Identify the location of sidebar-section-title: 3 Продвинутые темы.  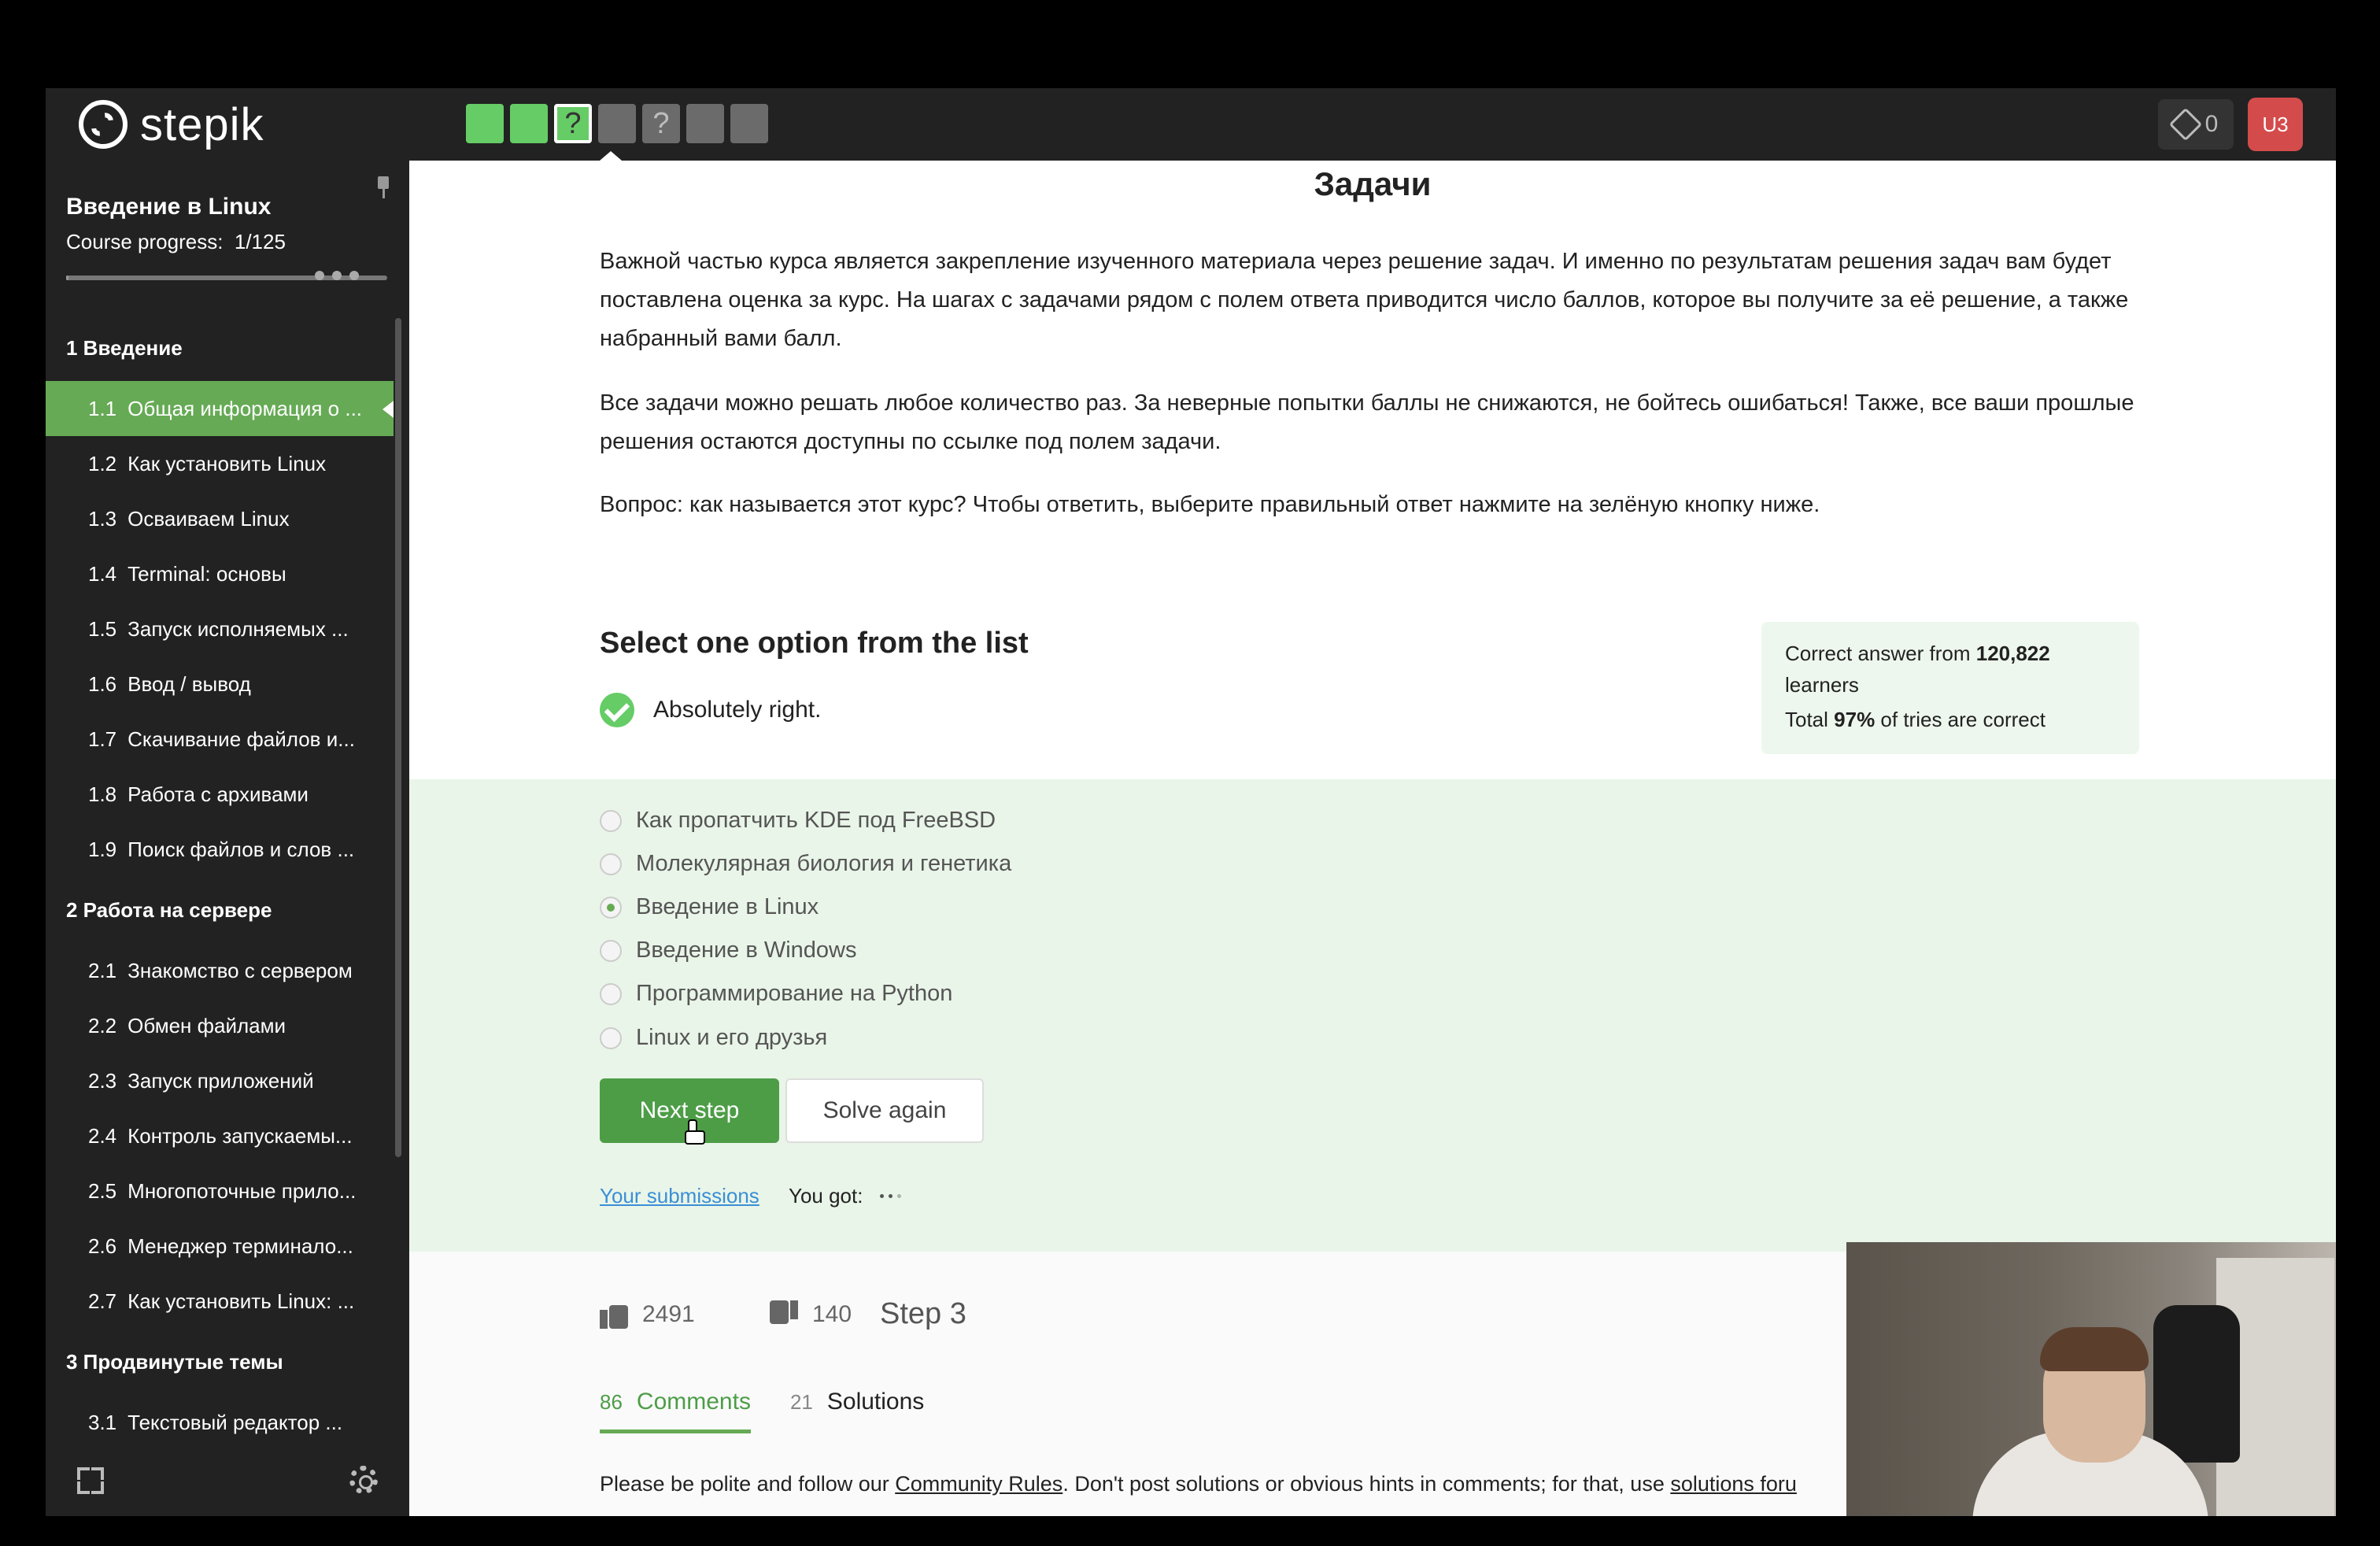
(220, 1362).